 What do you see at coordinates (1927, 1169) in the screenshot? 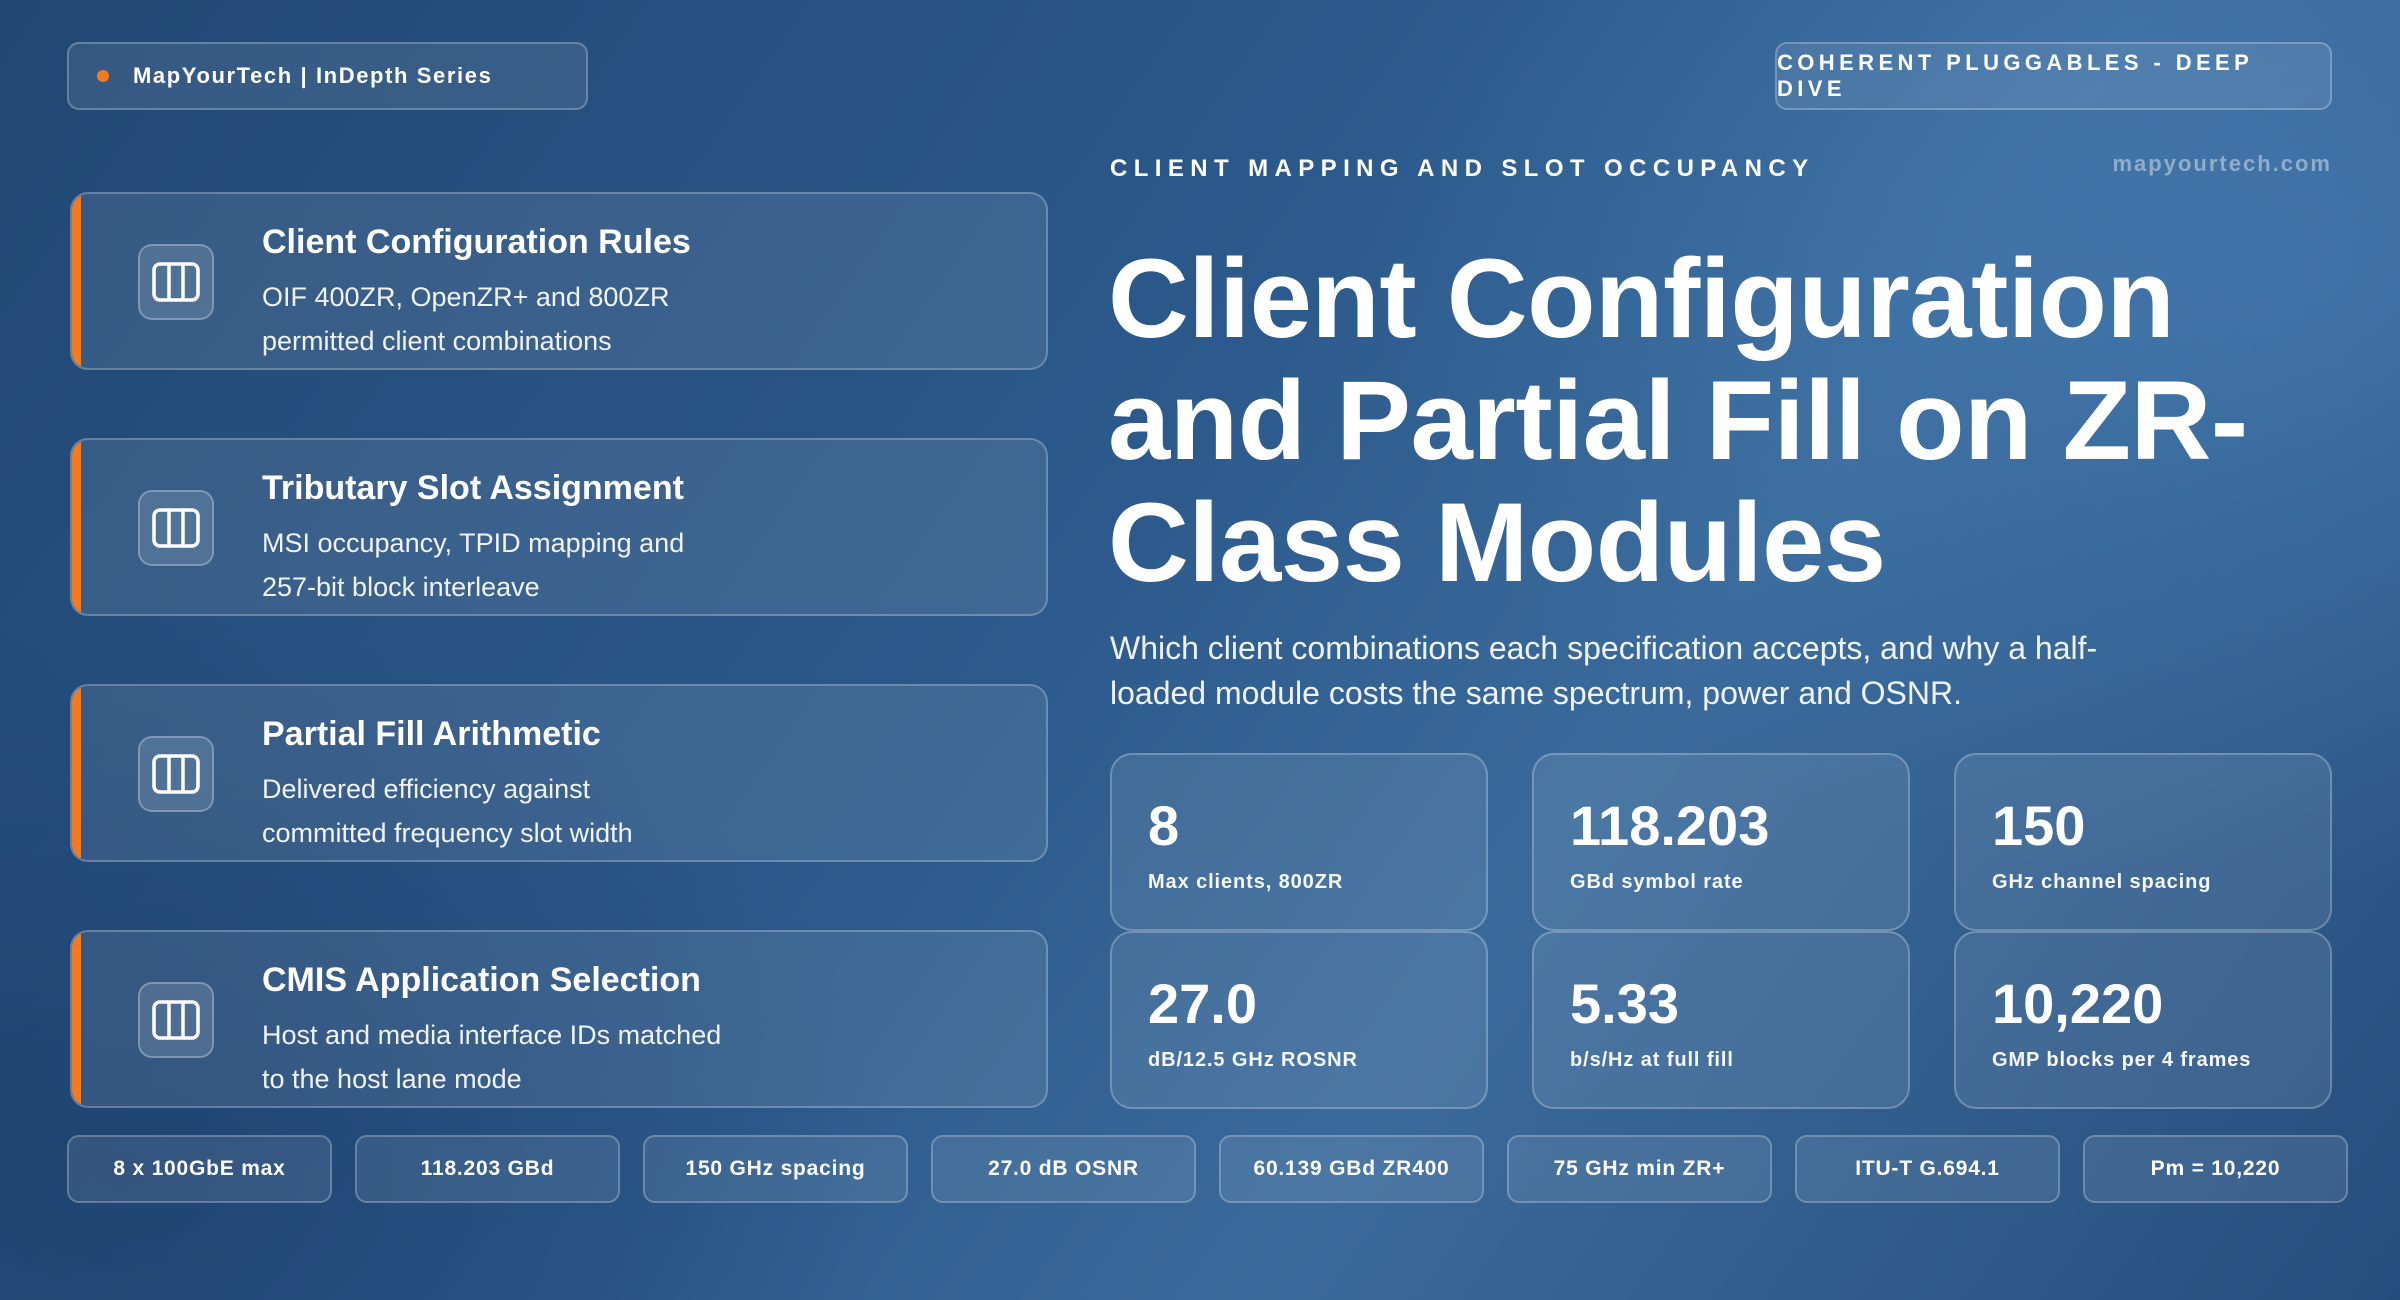
I see `chip-itu-standard: ITU-T G.694.1` at bounding box center [1927, 1169].